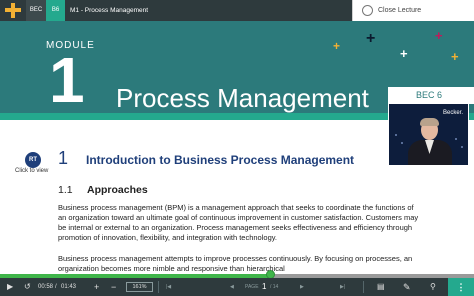  Describe the element at coordinates (400, 10) in the screenshot. I see `close-lecture-label: Close Lecture` at that location.